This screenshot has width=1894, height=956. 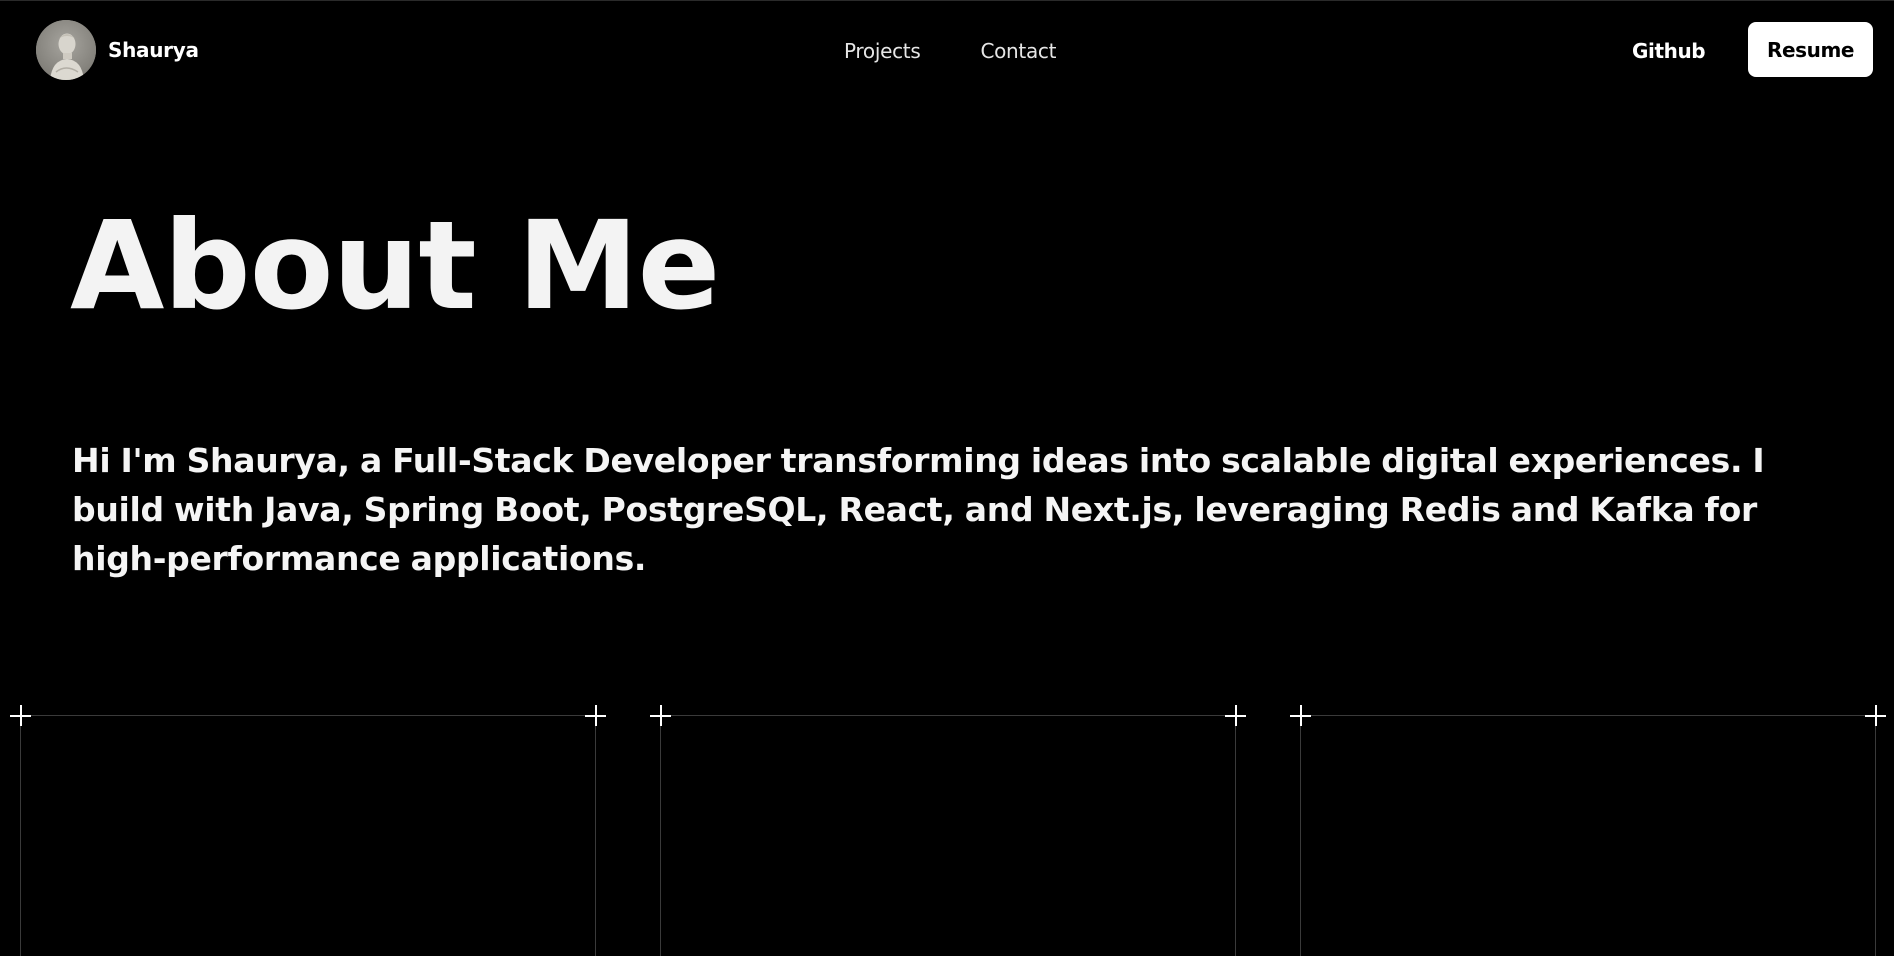 I want to click on site-header: Shaurya Projects Contact Github Resume, so click(x=947, y=51).